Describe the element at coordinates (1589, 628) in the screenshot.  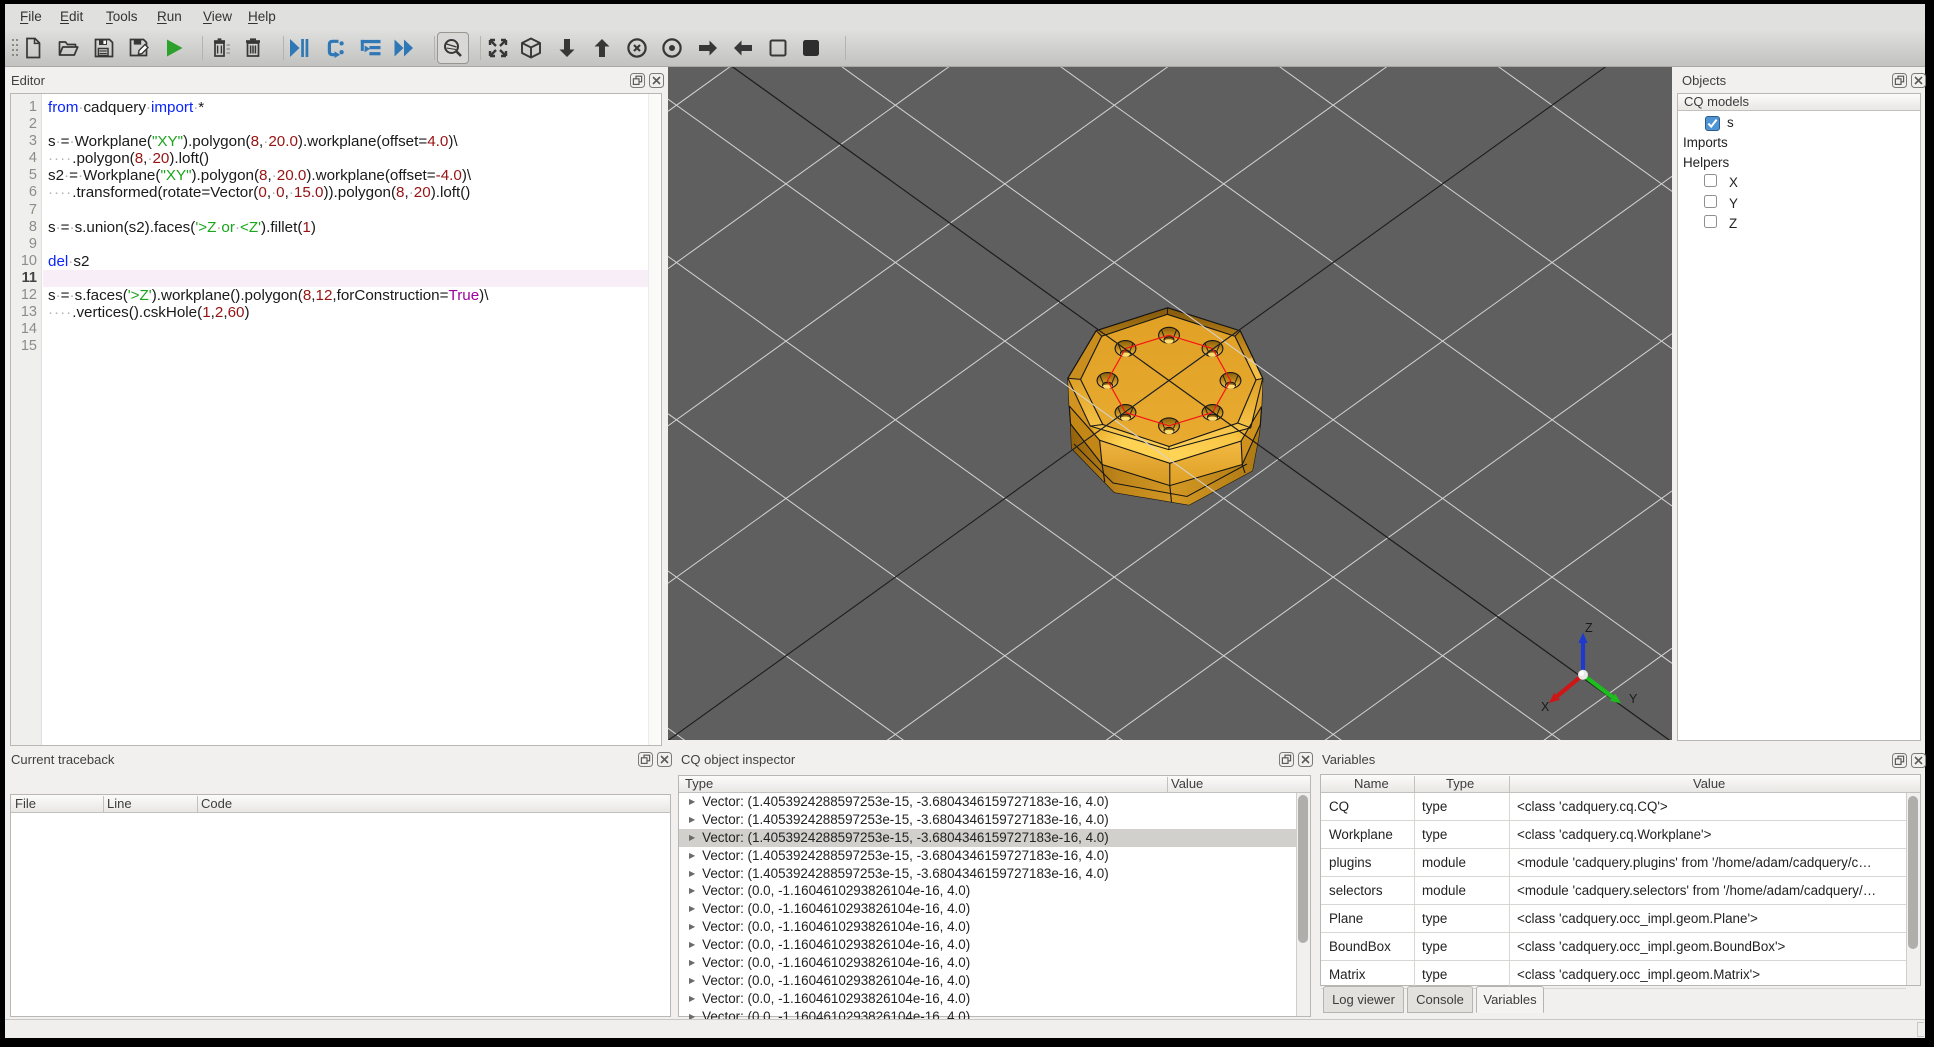
I see `svg-text: Z` at that location.